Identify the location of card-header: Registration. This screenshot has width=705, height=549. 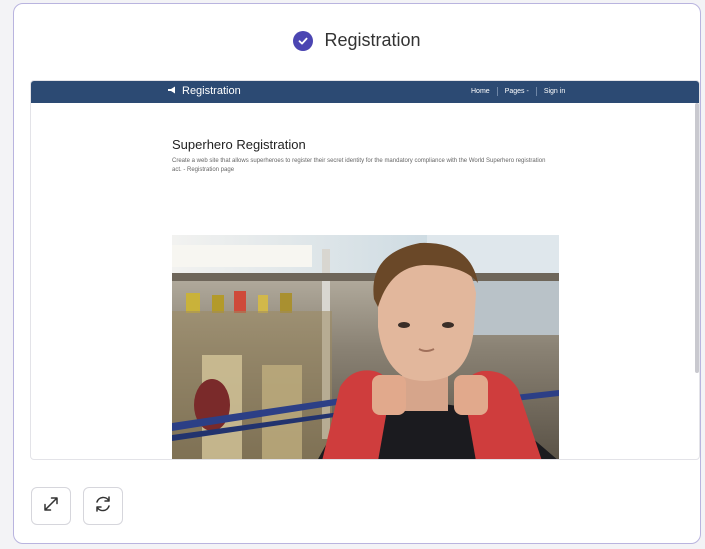
(357, 40).